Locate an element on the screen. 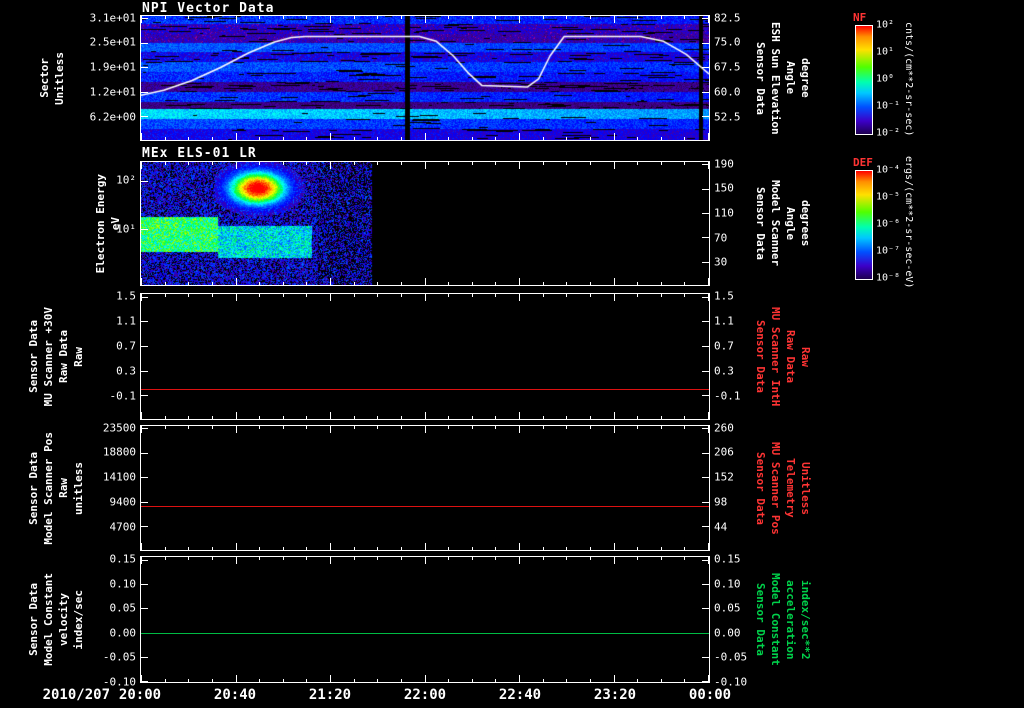  y-ticklabels-left-els: 10² 10¹ is located at coordinates (97, 223).